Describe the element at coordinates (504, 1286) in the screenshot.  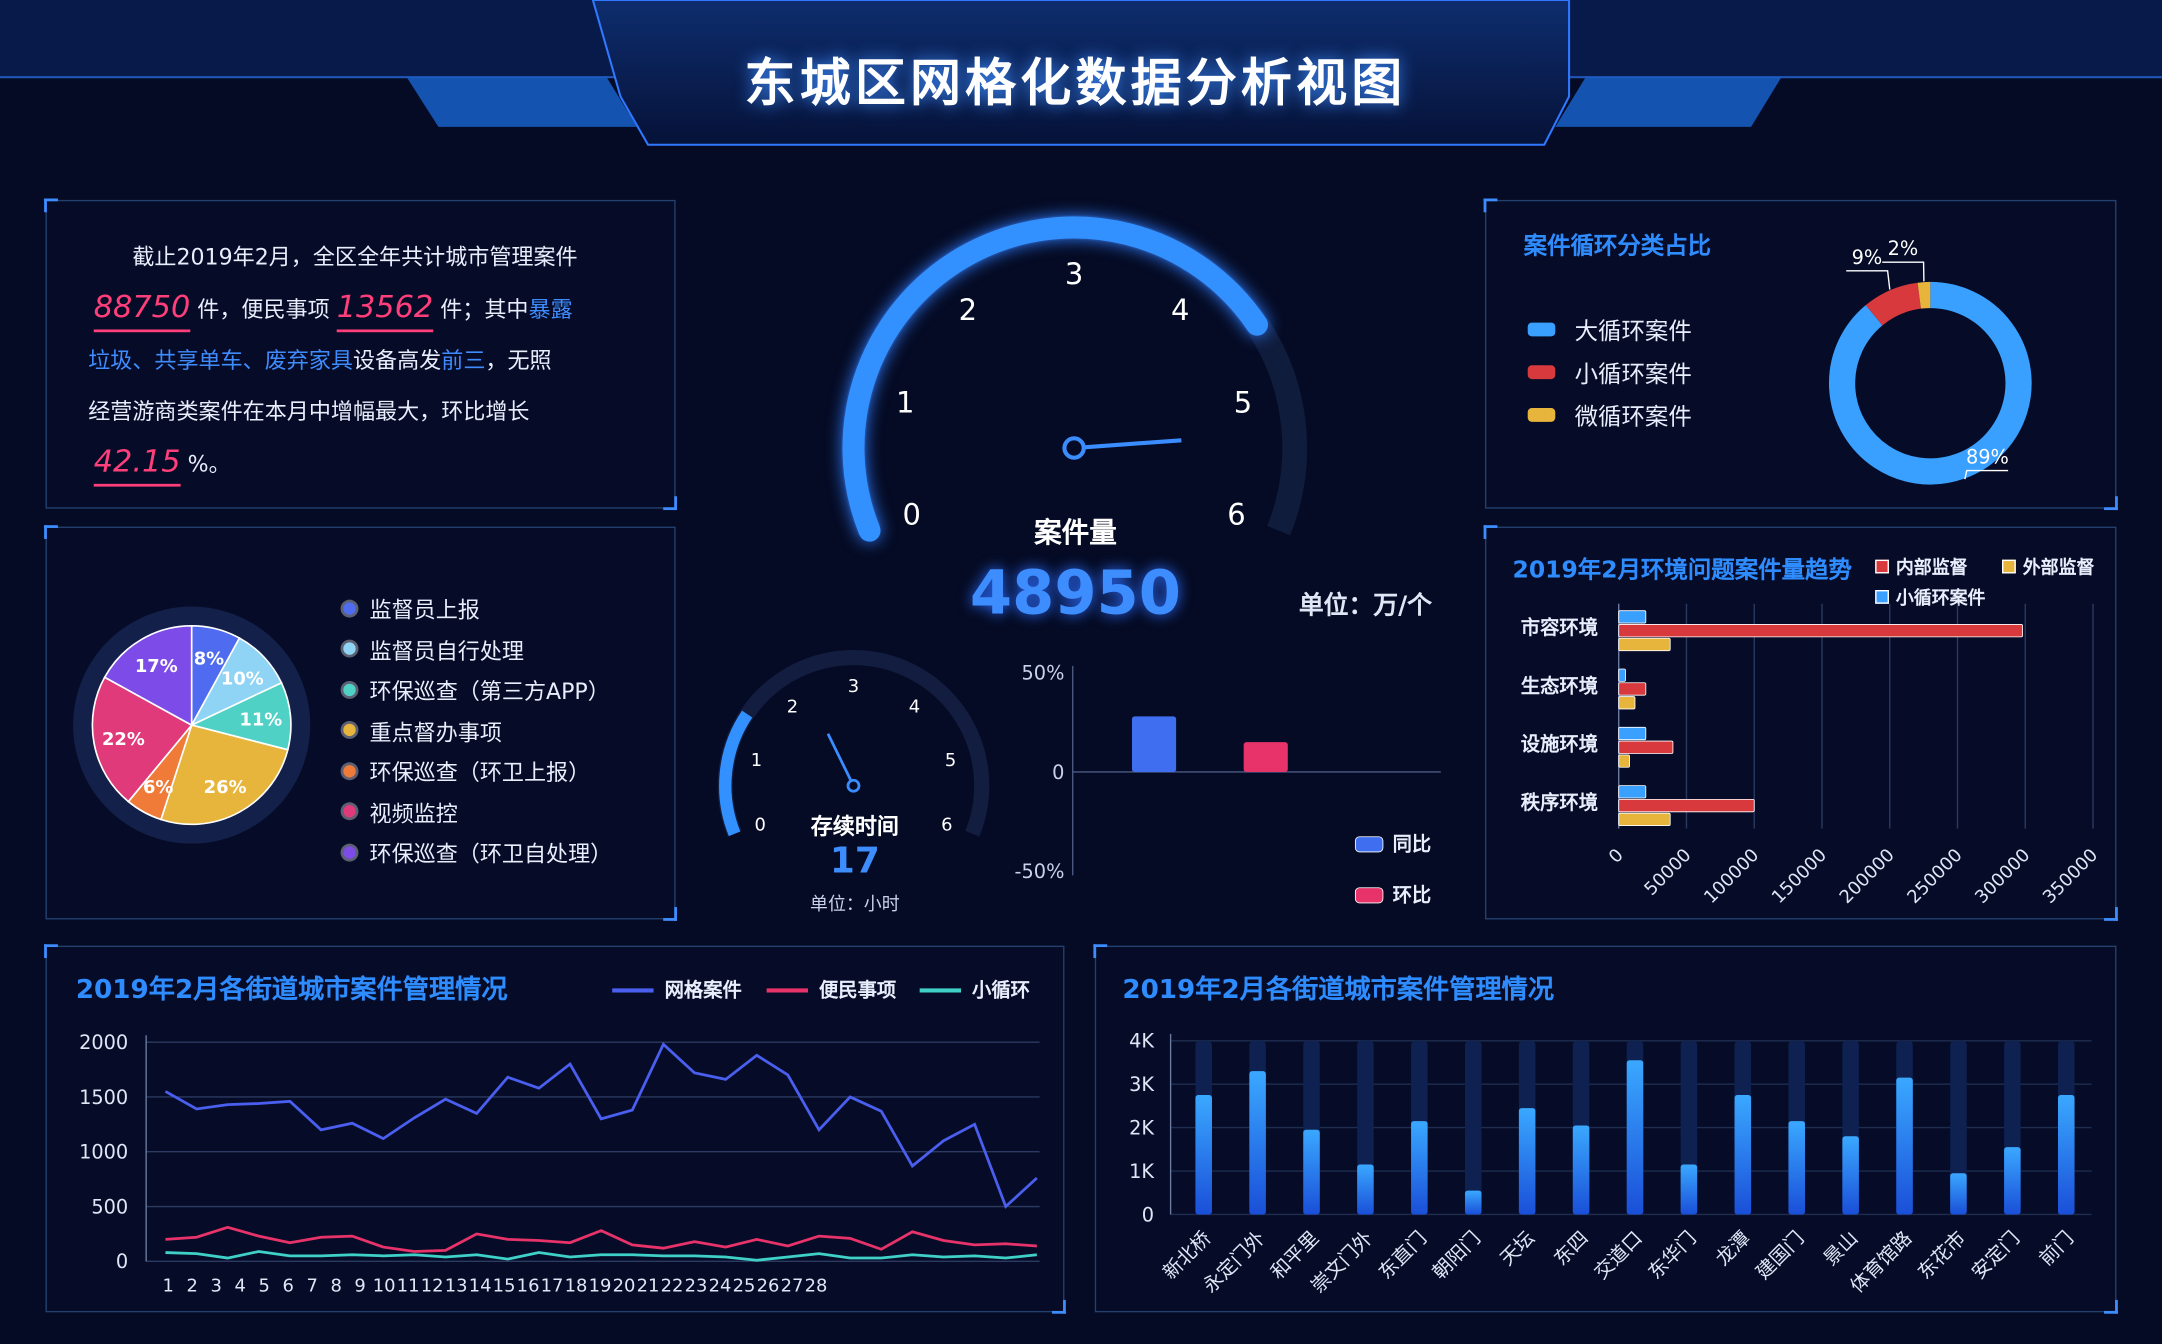
I see `line-x-tick: 15` at that location.